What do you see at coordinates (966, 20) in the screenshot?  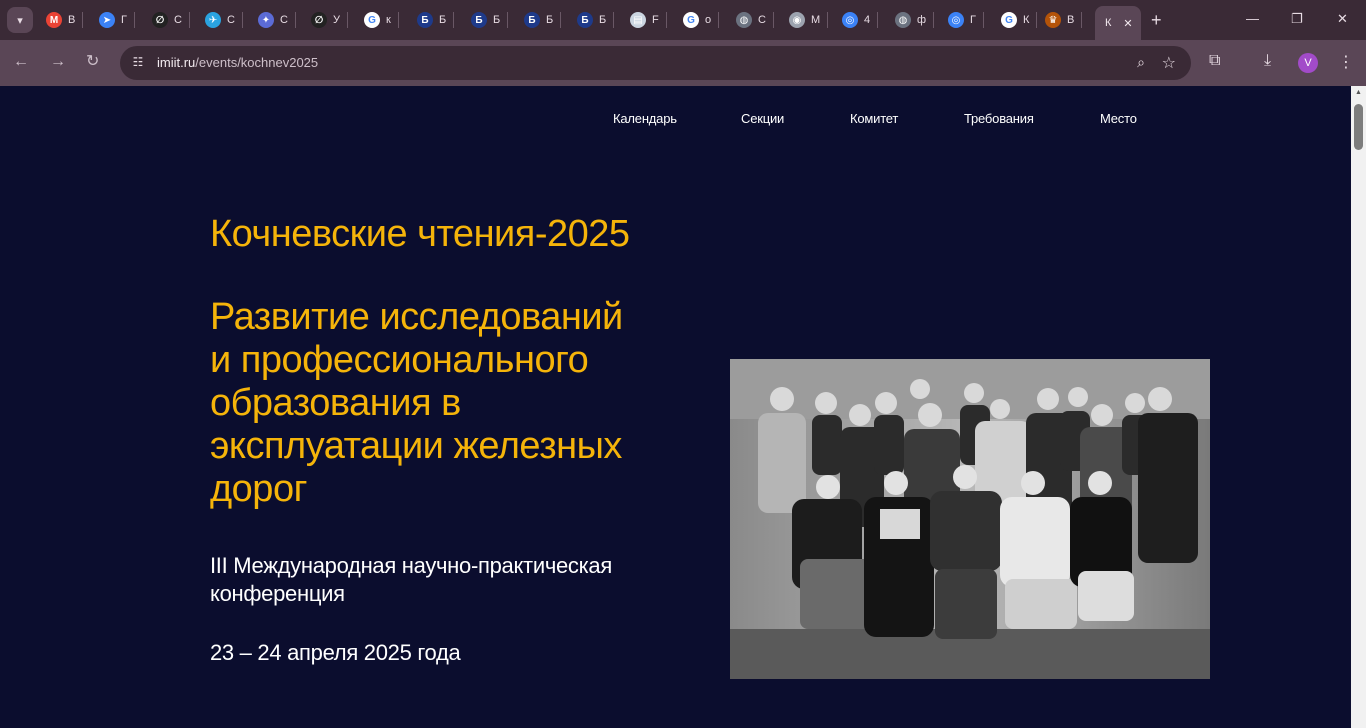 I see `browser-tab: ◎ Г` at bounding box center [966, 20].